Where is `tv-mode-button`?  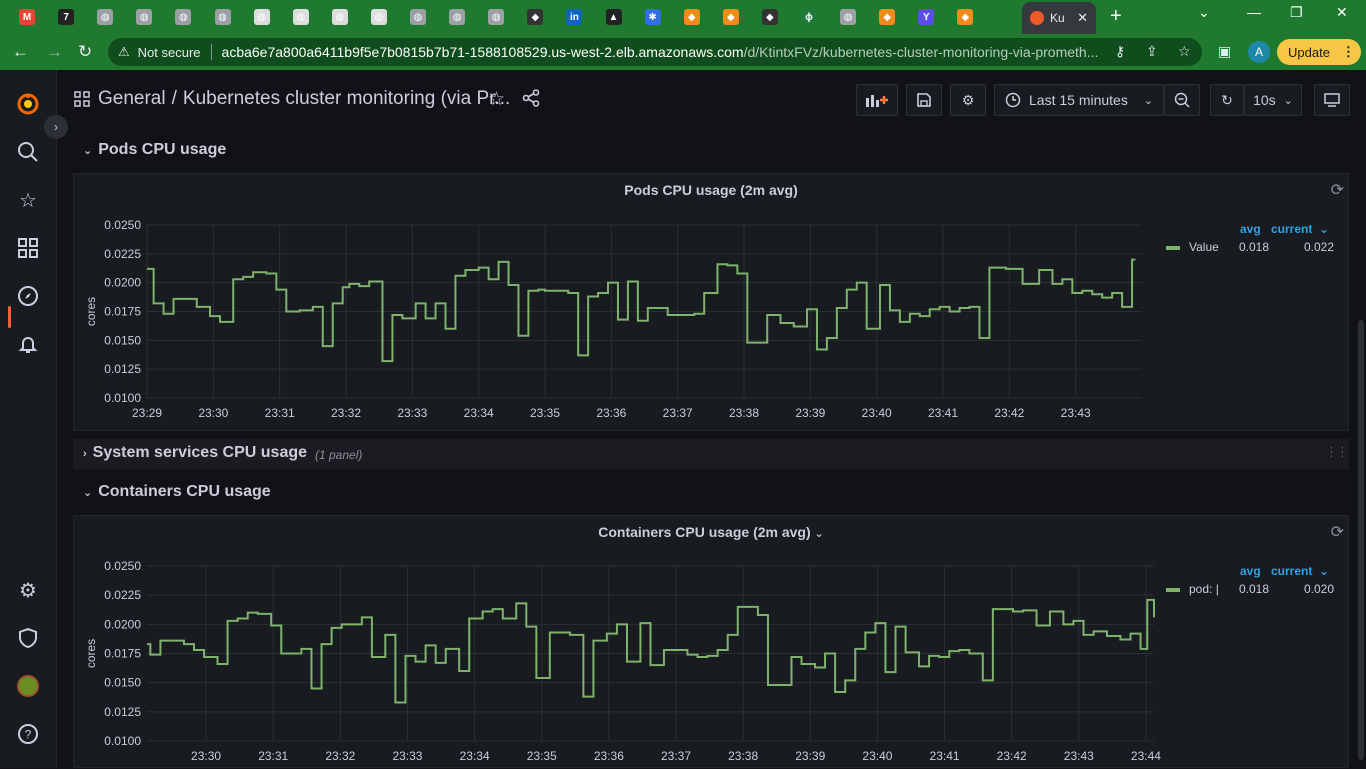 tv-mode-button is located at coordinates (1332, 100).